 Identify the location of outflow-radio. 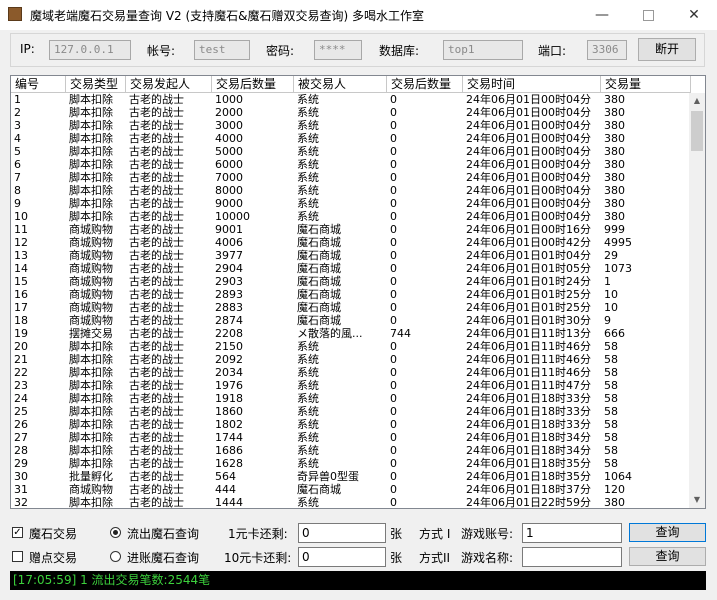
(115, 532).